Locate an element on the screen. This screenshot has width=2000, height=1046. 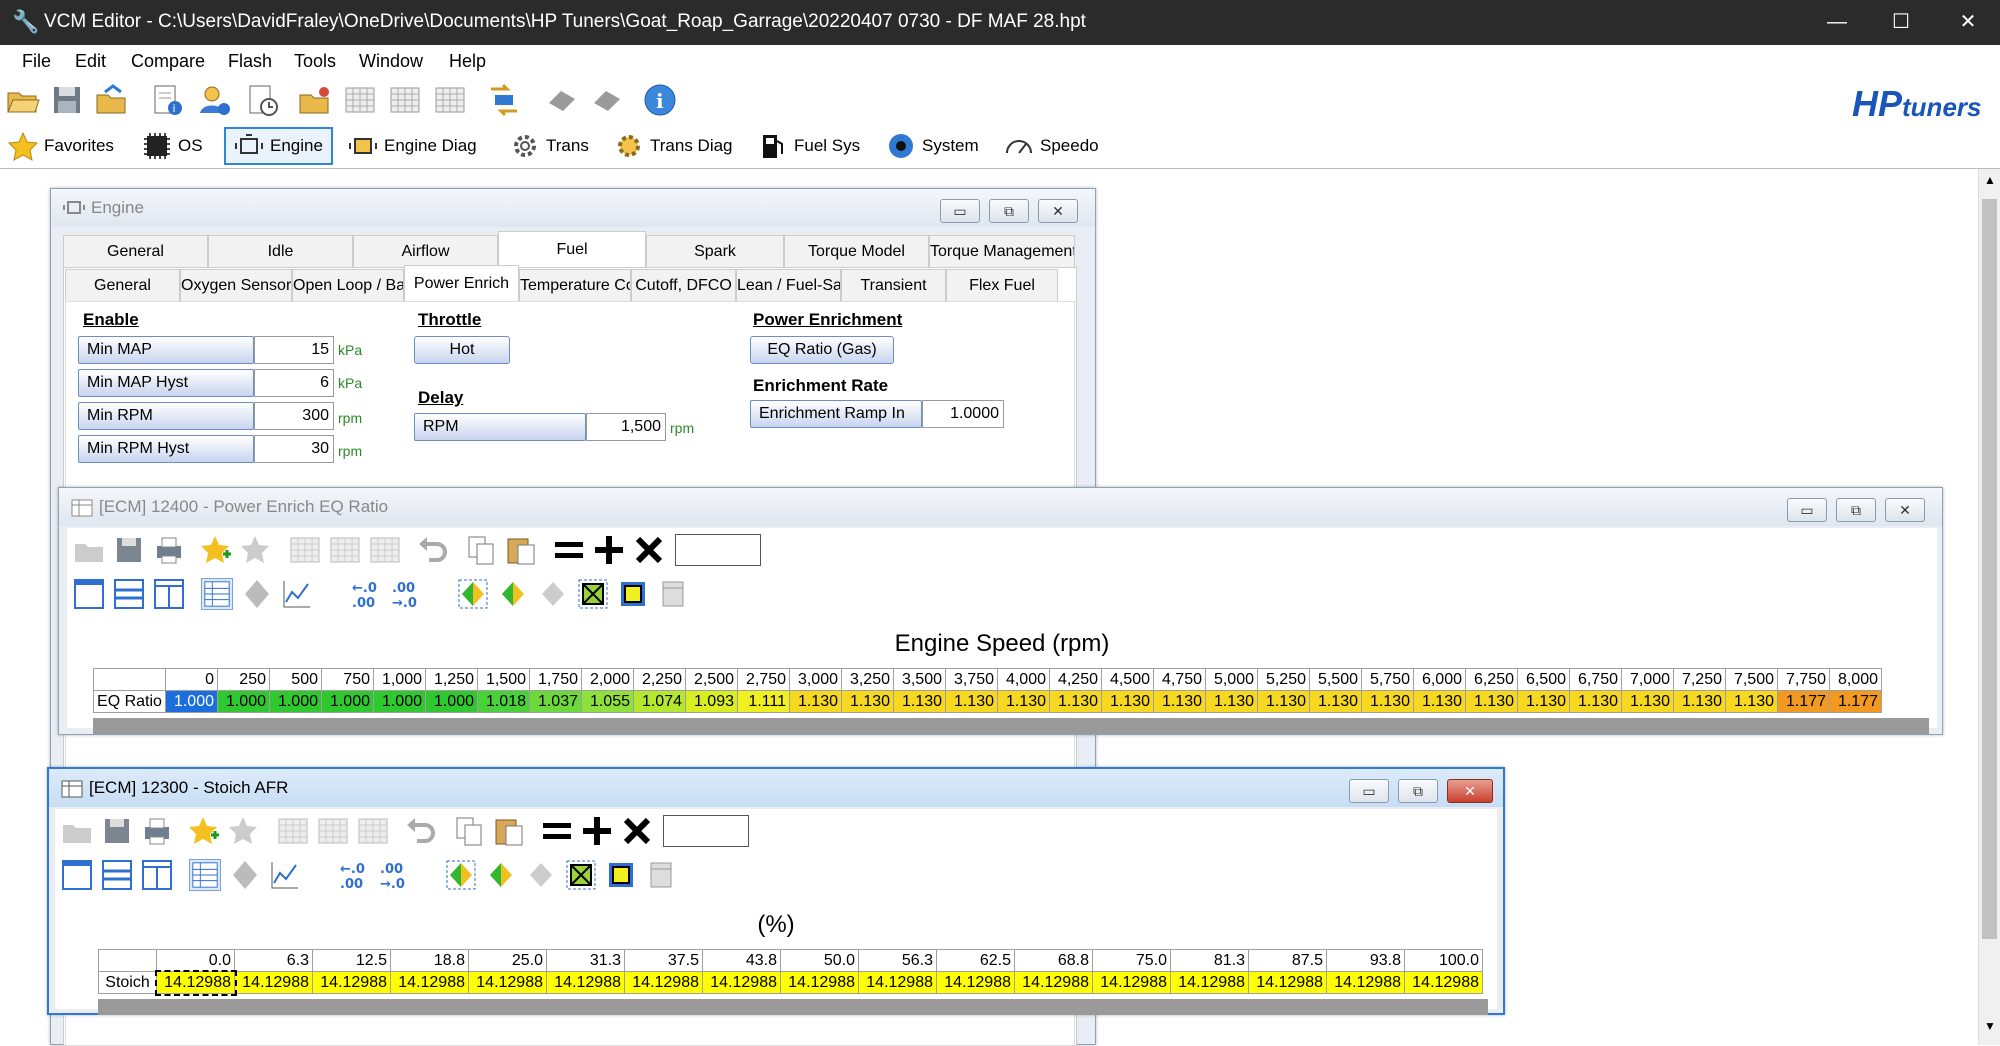
read-icon is located at coordinates (562, 100).